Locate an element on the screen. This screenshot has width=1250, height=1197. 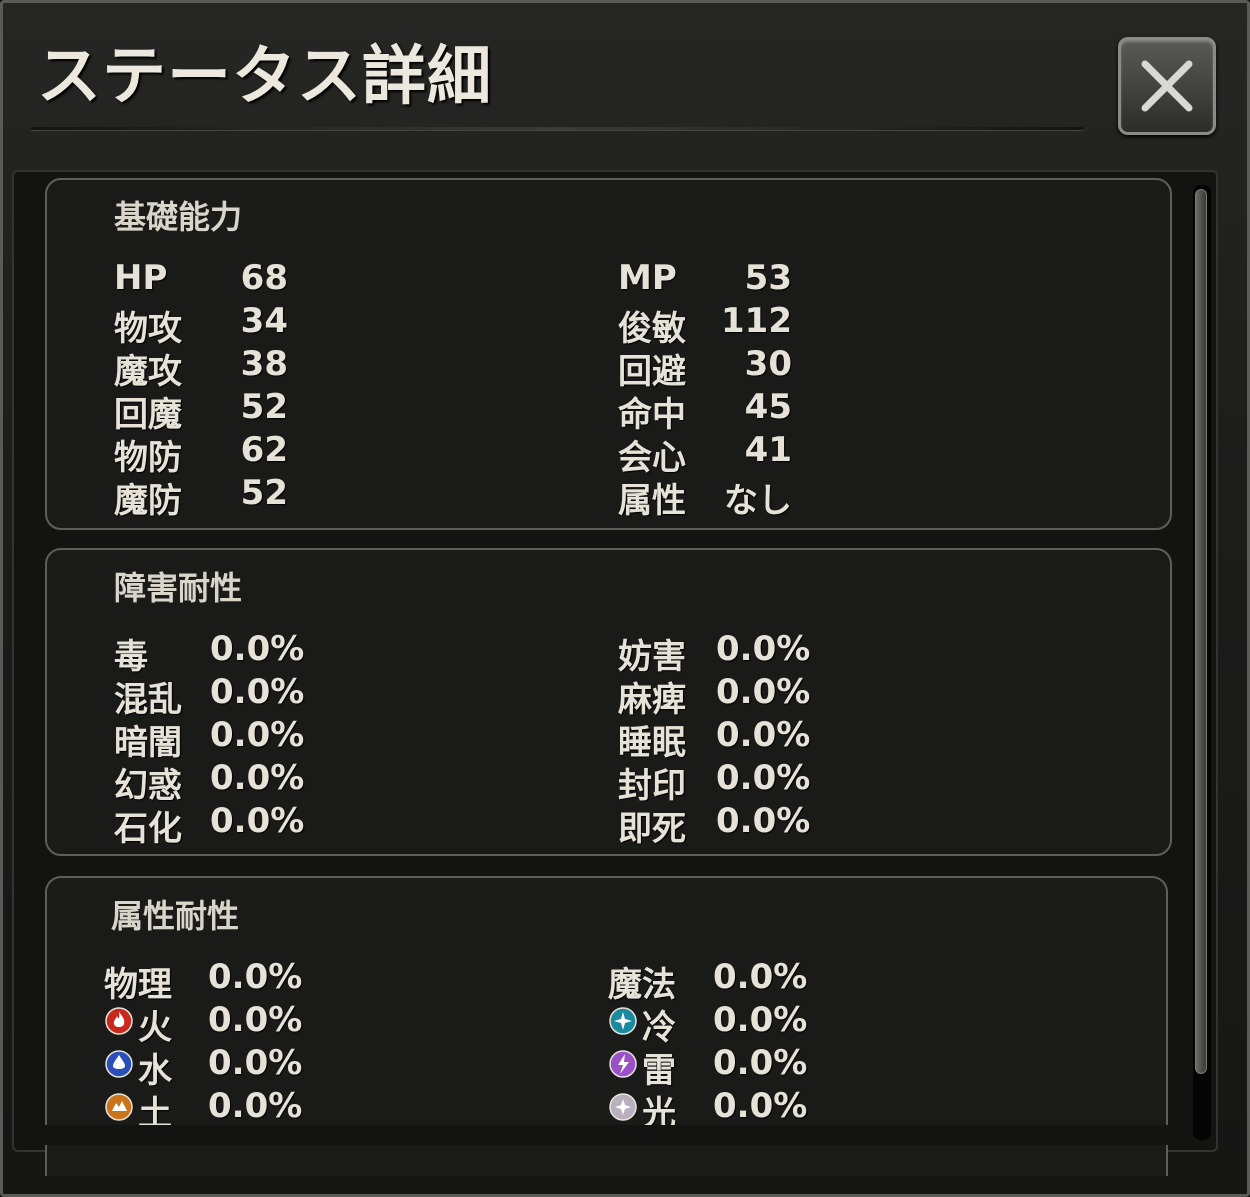
element-stat-label: 雷 is located at coordinates (659, 1071).